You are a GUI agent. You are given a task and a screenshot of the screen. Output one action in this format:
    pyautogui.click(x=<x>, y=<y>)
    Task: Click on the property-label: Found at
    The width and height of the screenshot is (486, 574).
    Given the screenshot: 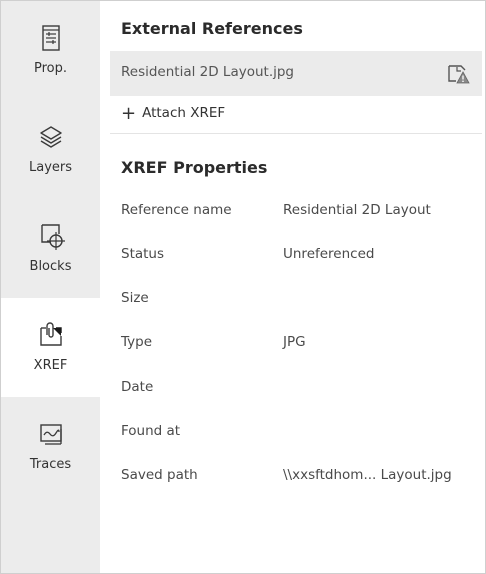 What is the action you would take?
    pyautogui.click(x=151, y=431)
    